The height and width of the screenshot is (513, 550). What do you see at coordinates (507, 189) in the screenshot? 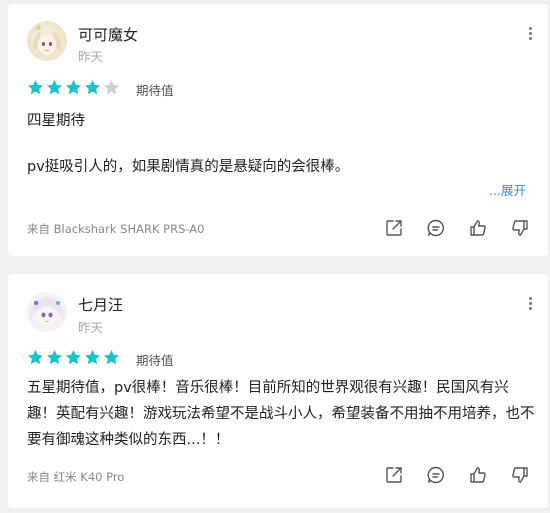
I see `expand-button: ...展开` at bounding box center [507, 189].